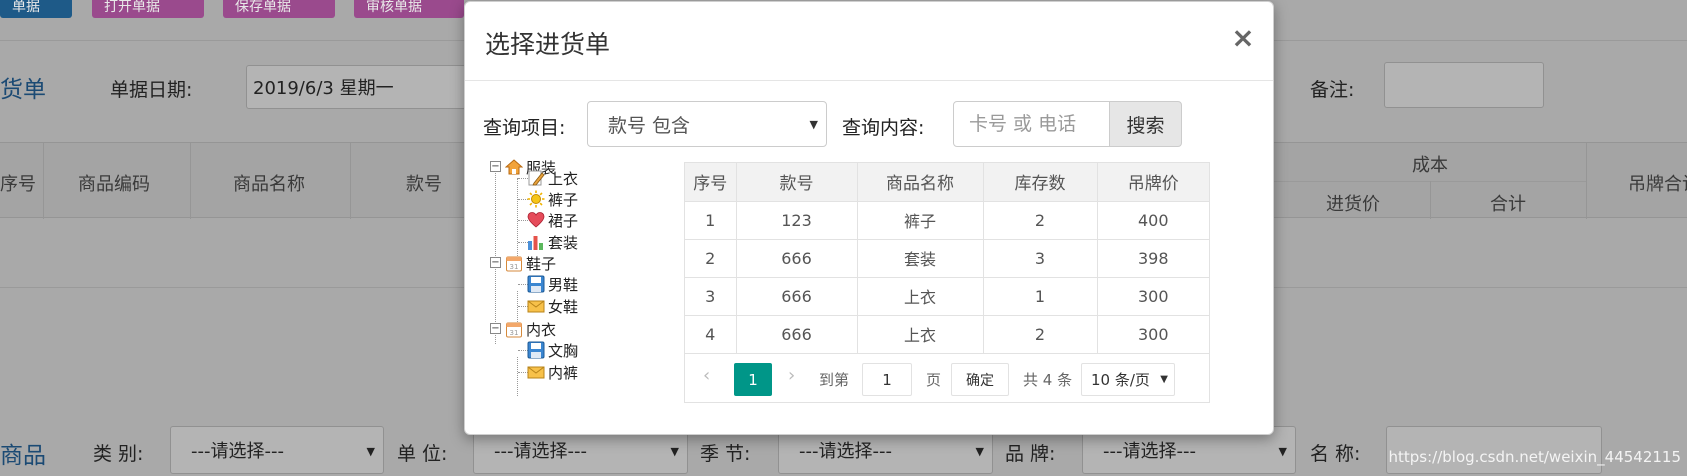 This screenshot has height=476, width=1687. I want to click on query-item-label: 查询项目:, so click(524, 128).